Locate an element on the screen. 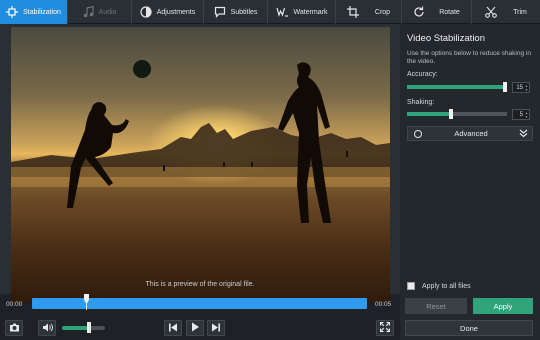  play-button is located at coordinates (195, 328).